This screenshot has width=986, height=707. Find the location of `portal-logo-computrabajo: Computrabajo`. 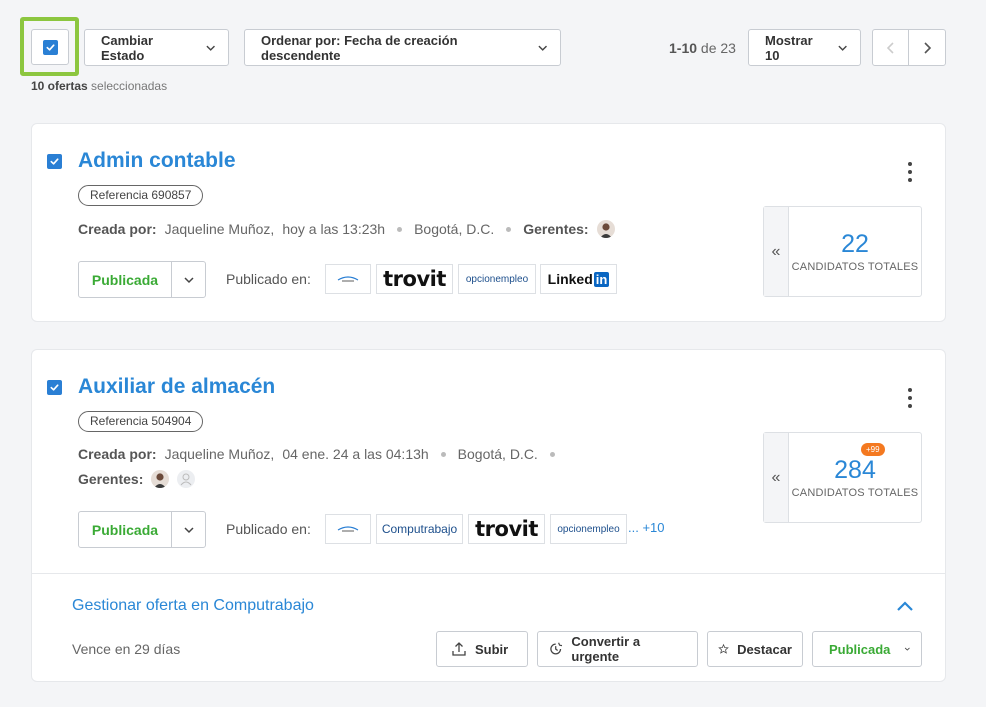

portal-logo-computrabajo: Computrabajo is located at coordinates (419, 529).